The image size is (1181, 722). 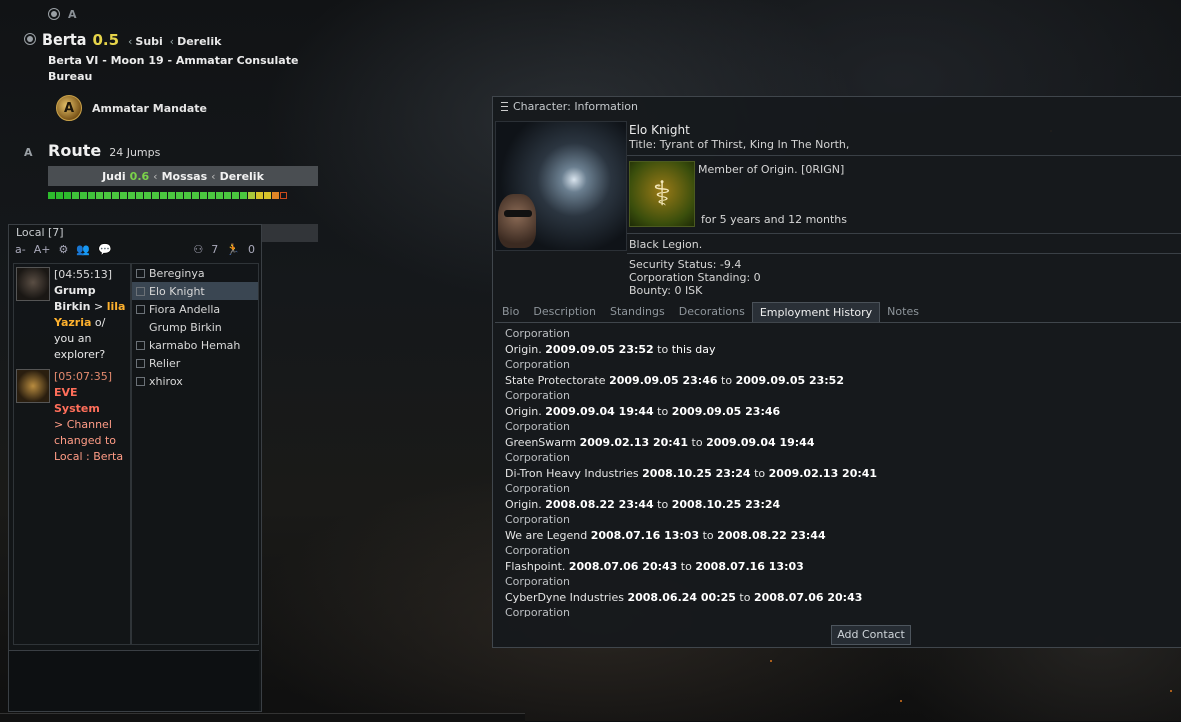 What do you see at coordinates (134, 680) in the screenshot?
I see `chat-input` at bounding box center [134, 680].